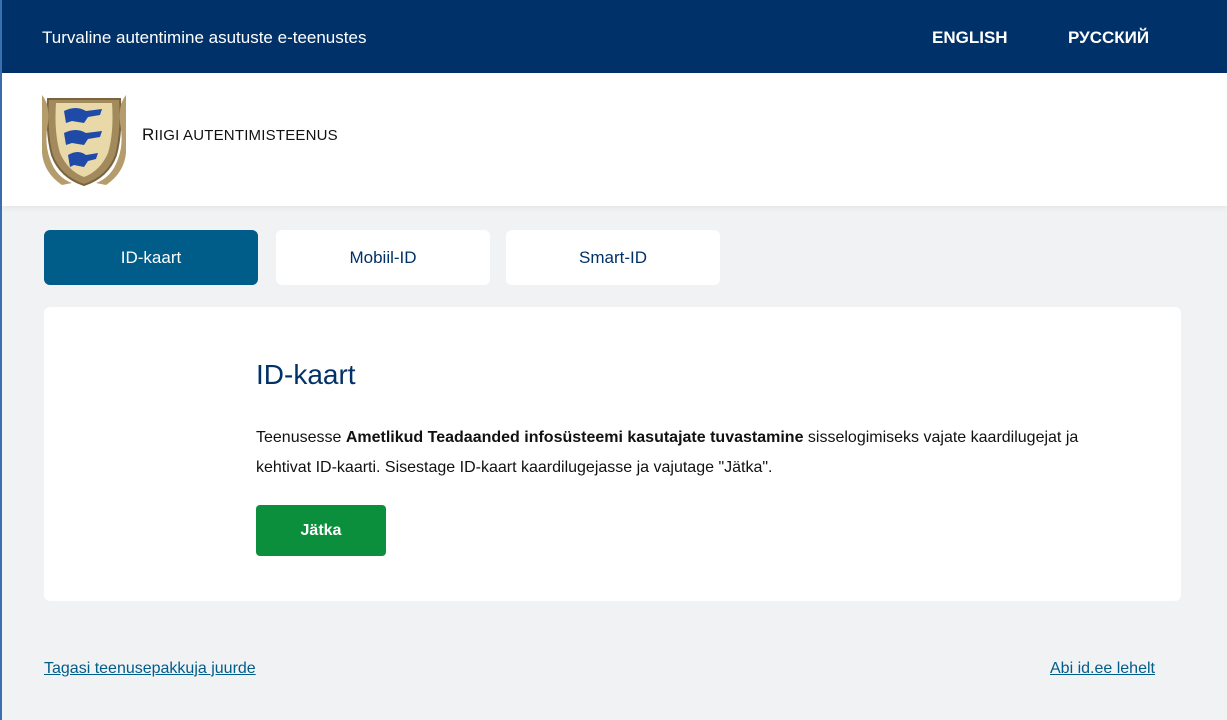 The height and width of the screenshot is (720, 1227). Describe the element at coordinates (383, 257) in the screenshot. I see `tab-mobiil-id: Mobiil-ID` at that location.